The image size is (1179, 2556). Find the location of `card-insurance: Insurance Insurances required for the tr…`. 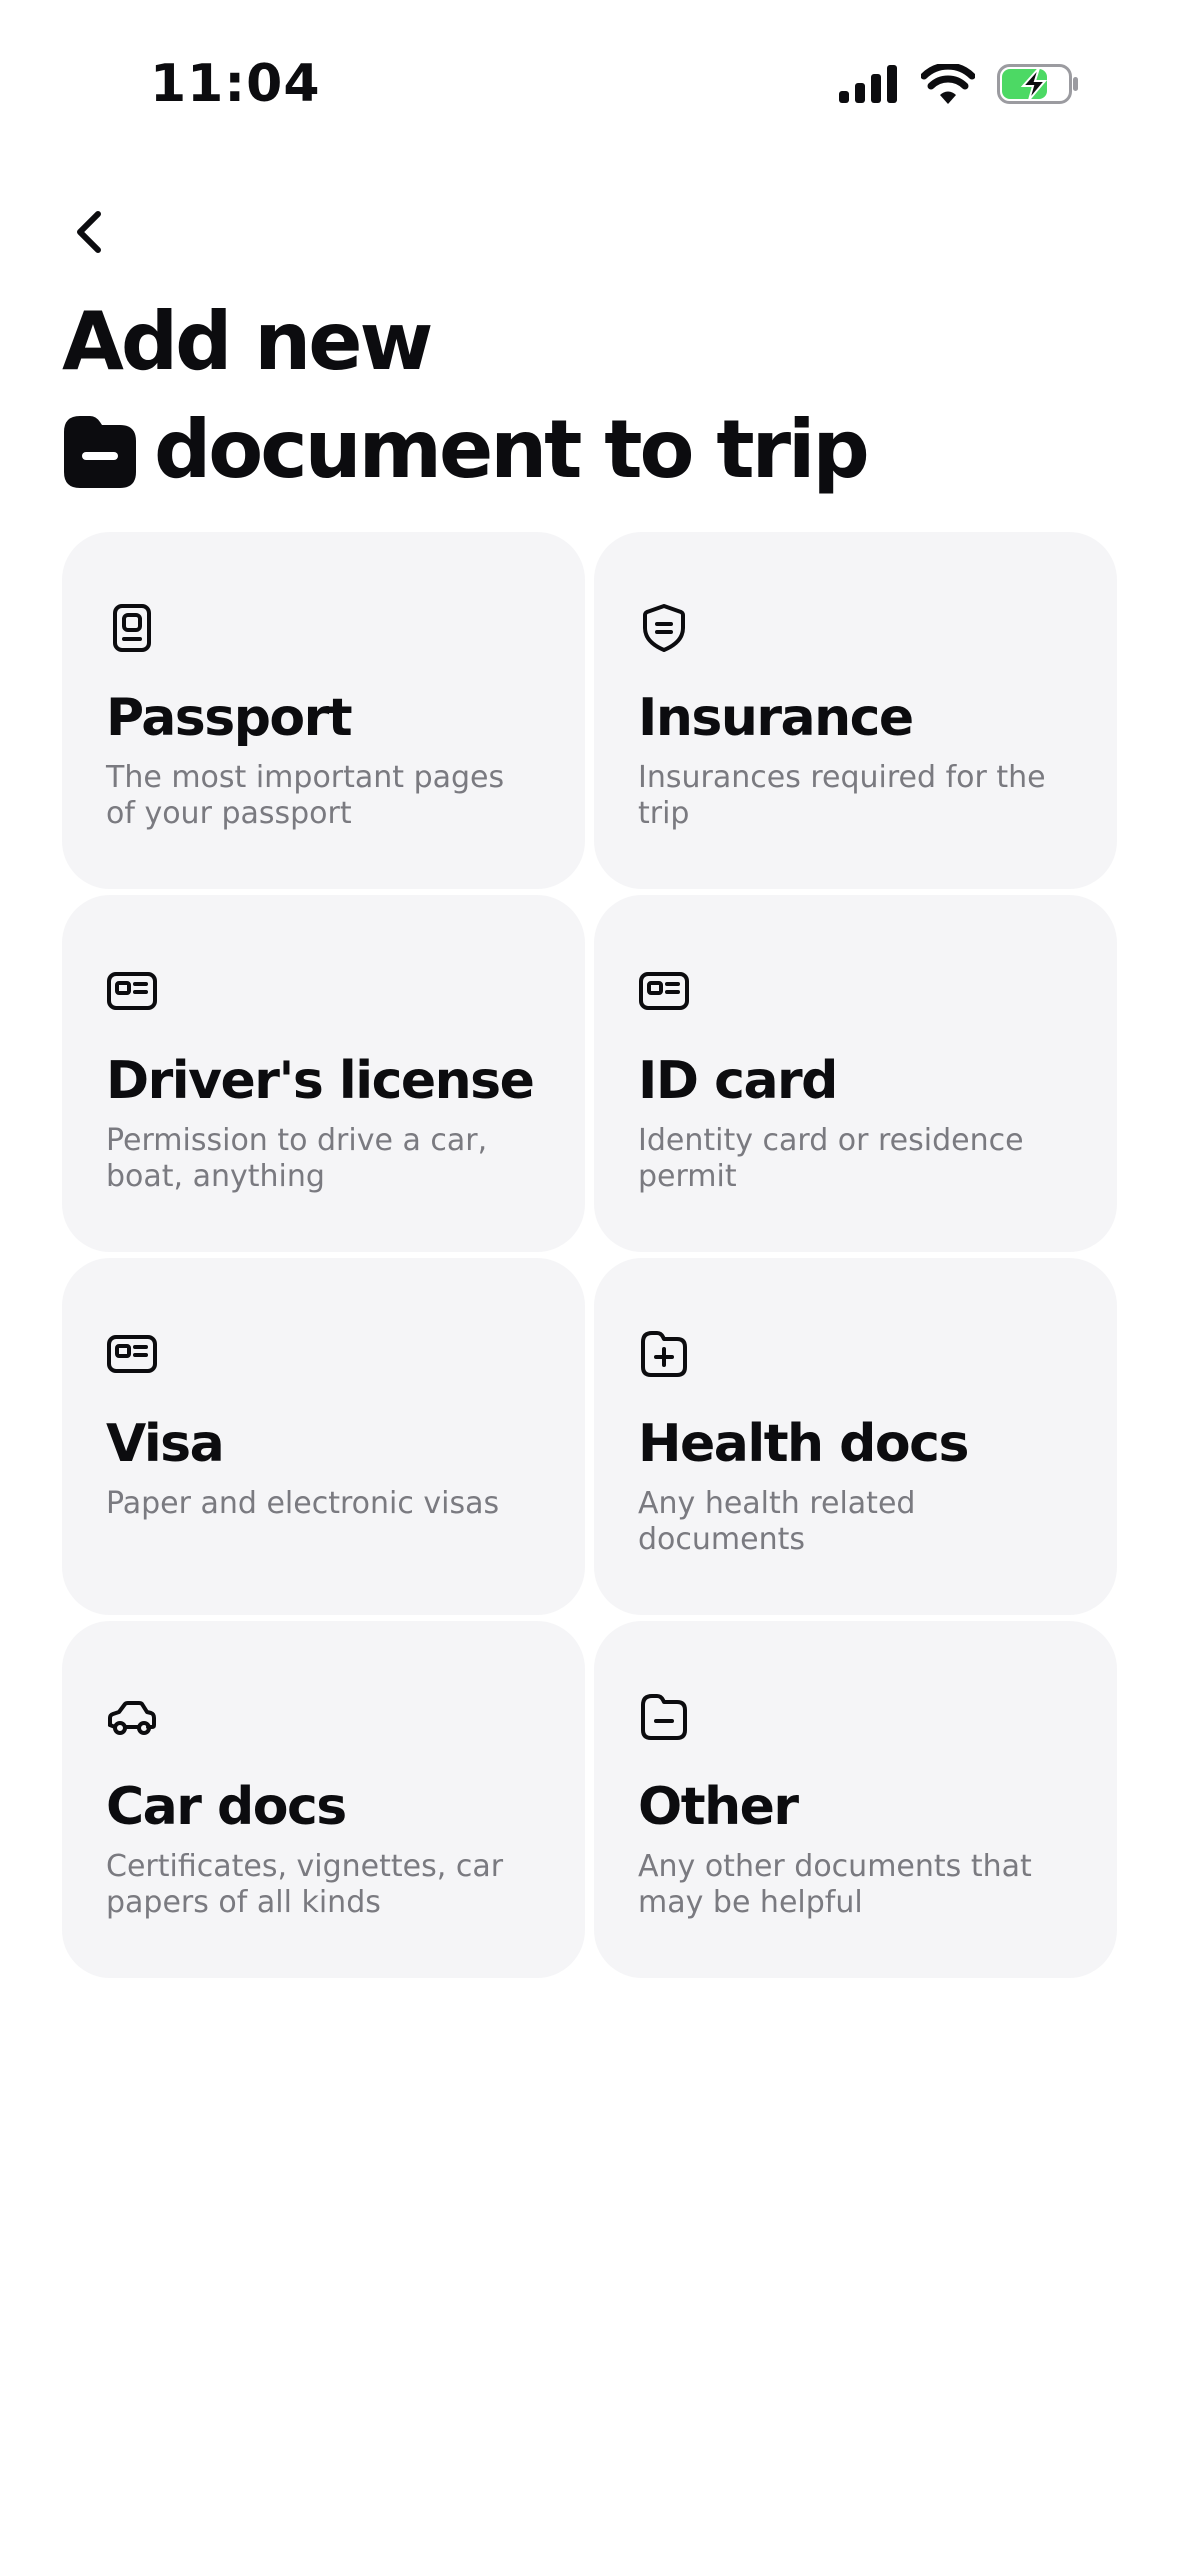

card-insurance: Insurance Insurances required for the tr… is located at coordinates (855, 710).